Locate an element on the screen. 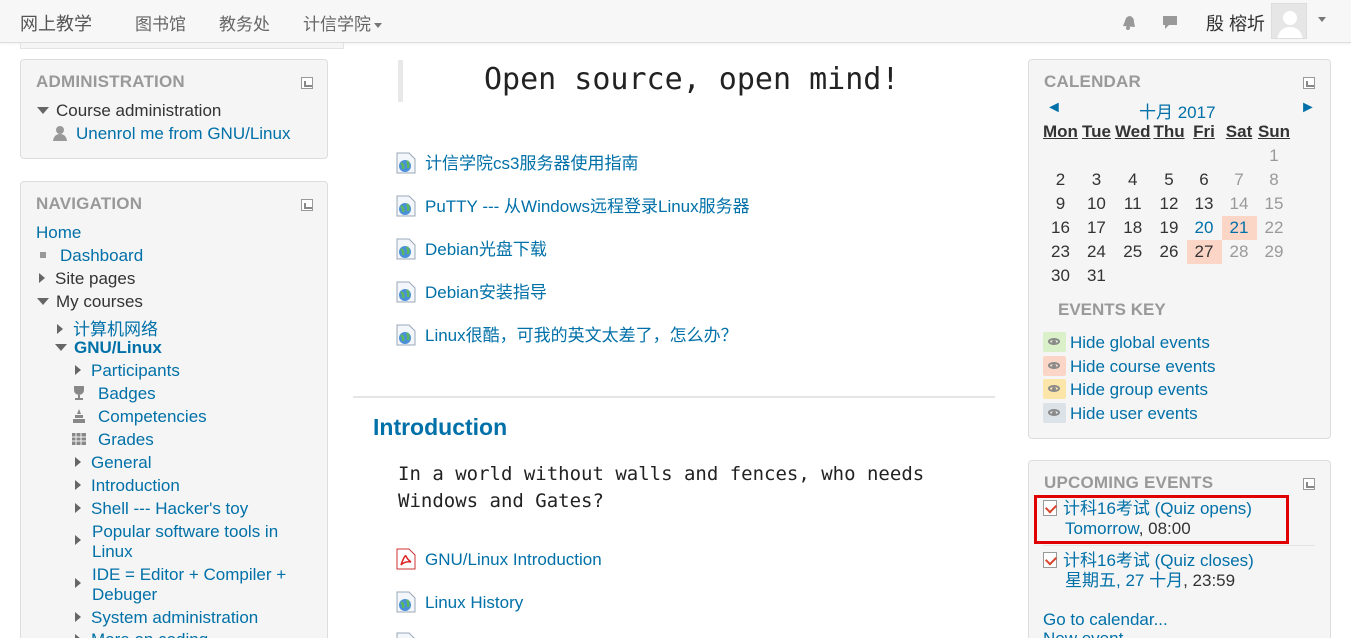  calendar-day-course-event: 27 is located at coordinates (1204, 252).